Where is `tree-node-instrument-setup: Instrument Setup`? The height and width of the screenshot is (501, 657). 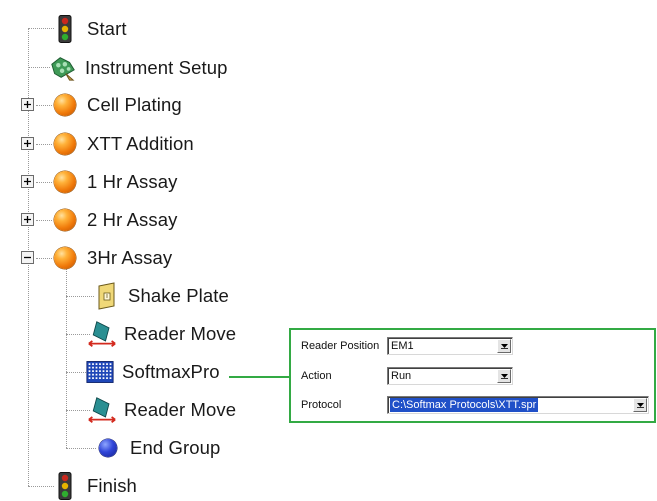
tree-node-instrument-setup: Instrument Setup is located at coordinates (138, 68).